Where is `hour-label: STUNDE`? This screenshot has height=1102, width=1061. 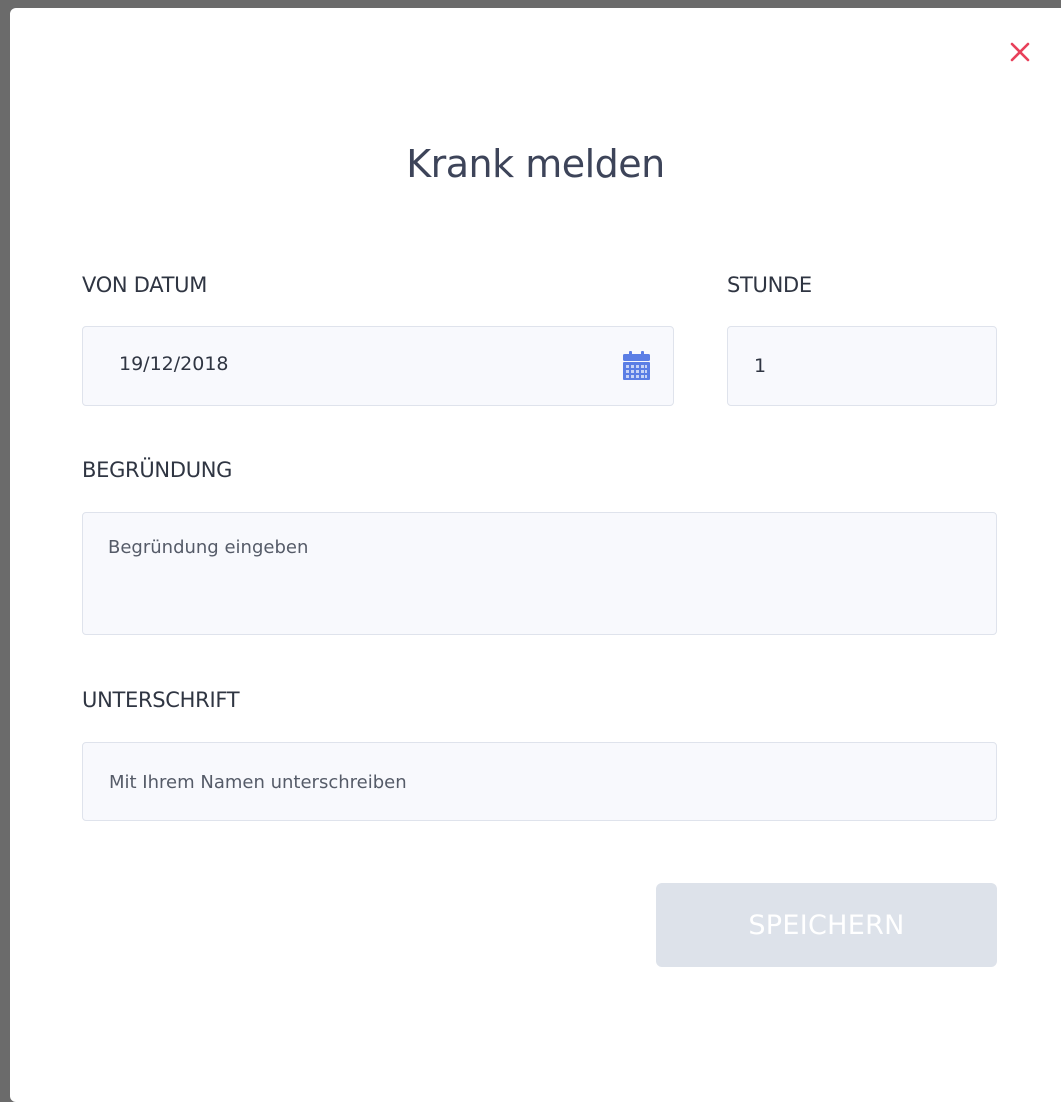
hour-label: STUNDE is located at coordinates (769, 285).